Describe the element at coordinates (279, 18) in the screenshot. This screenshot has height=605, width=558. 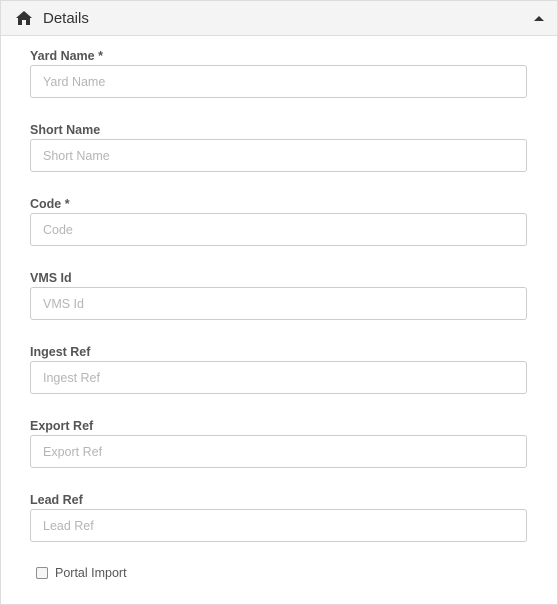
I see `panel-header: Details` at that location.